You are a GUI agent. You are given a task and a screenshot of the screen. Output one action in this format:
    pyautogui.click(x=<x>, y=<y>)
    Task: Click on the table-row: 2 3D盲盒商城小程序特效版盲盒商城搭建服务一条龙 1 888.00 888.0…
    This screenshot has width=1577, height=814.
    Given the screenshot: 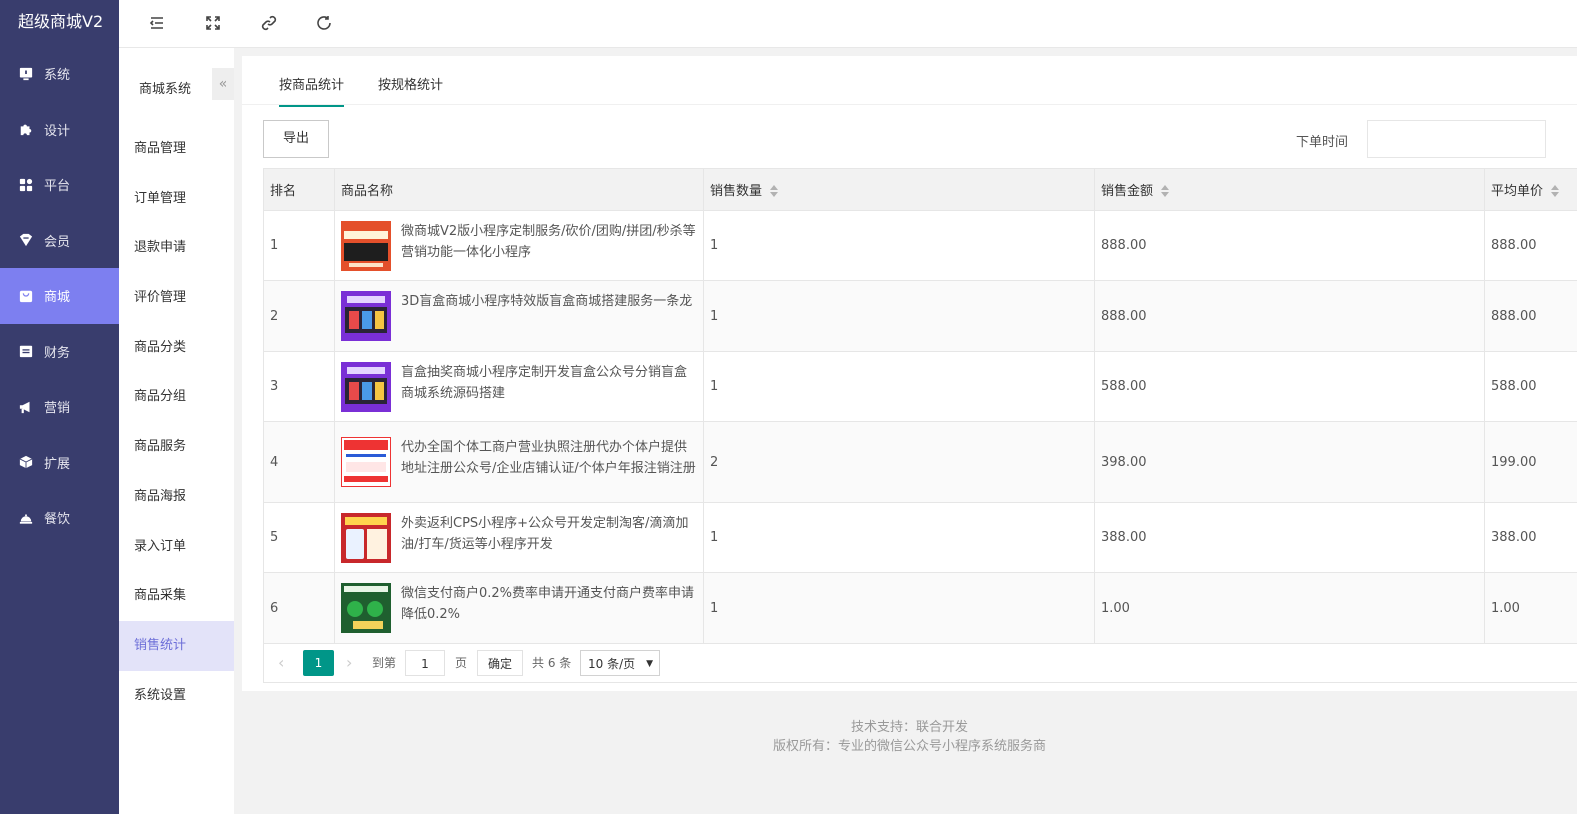 What is the action you would take?
    pyautogui.click(x=920, y=316)
    